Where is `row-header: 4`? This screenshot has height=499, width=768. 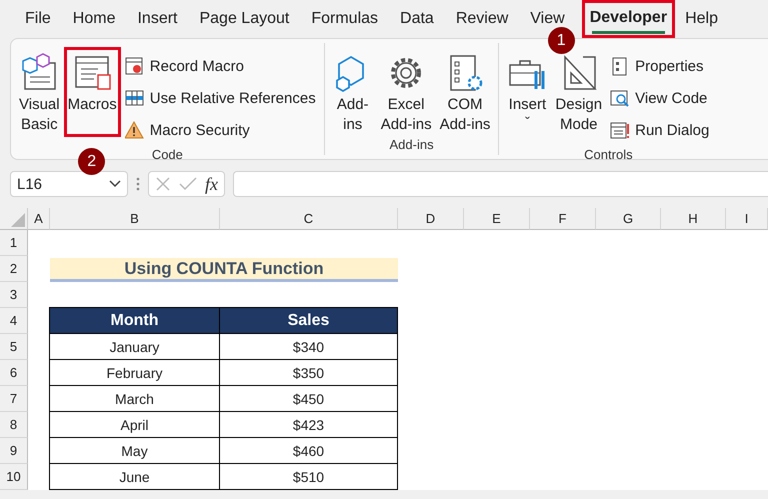
row-header: 4 is located at coordinates (14, 321).